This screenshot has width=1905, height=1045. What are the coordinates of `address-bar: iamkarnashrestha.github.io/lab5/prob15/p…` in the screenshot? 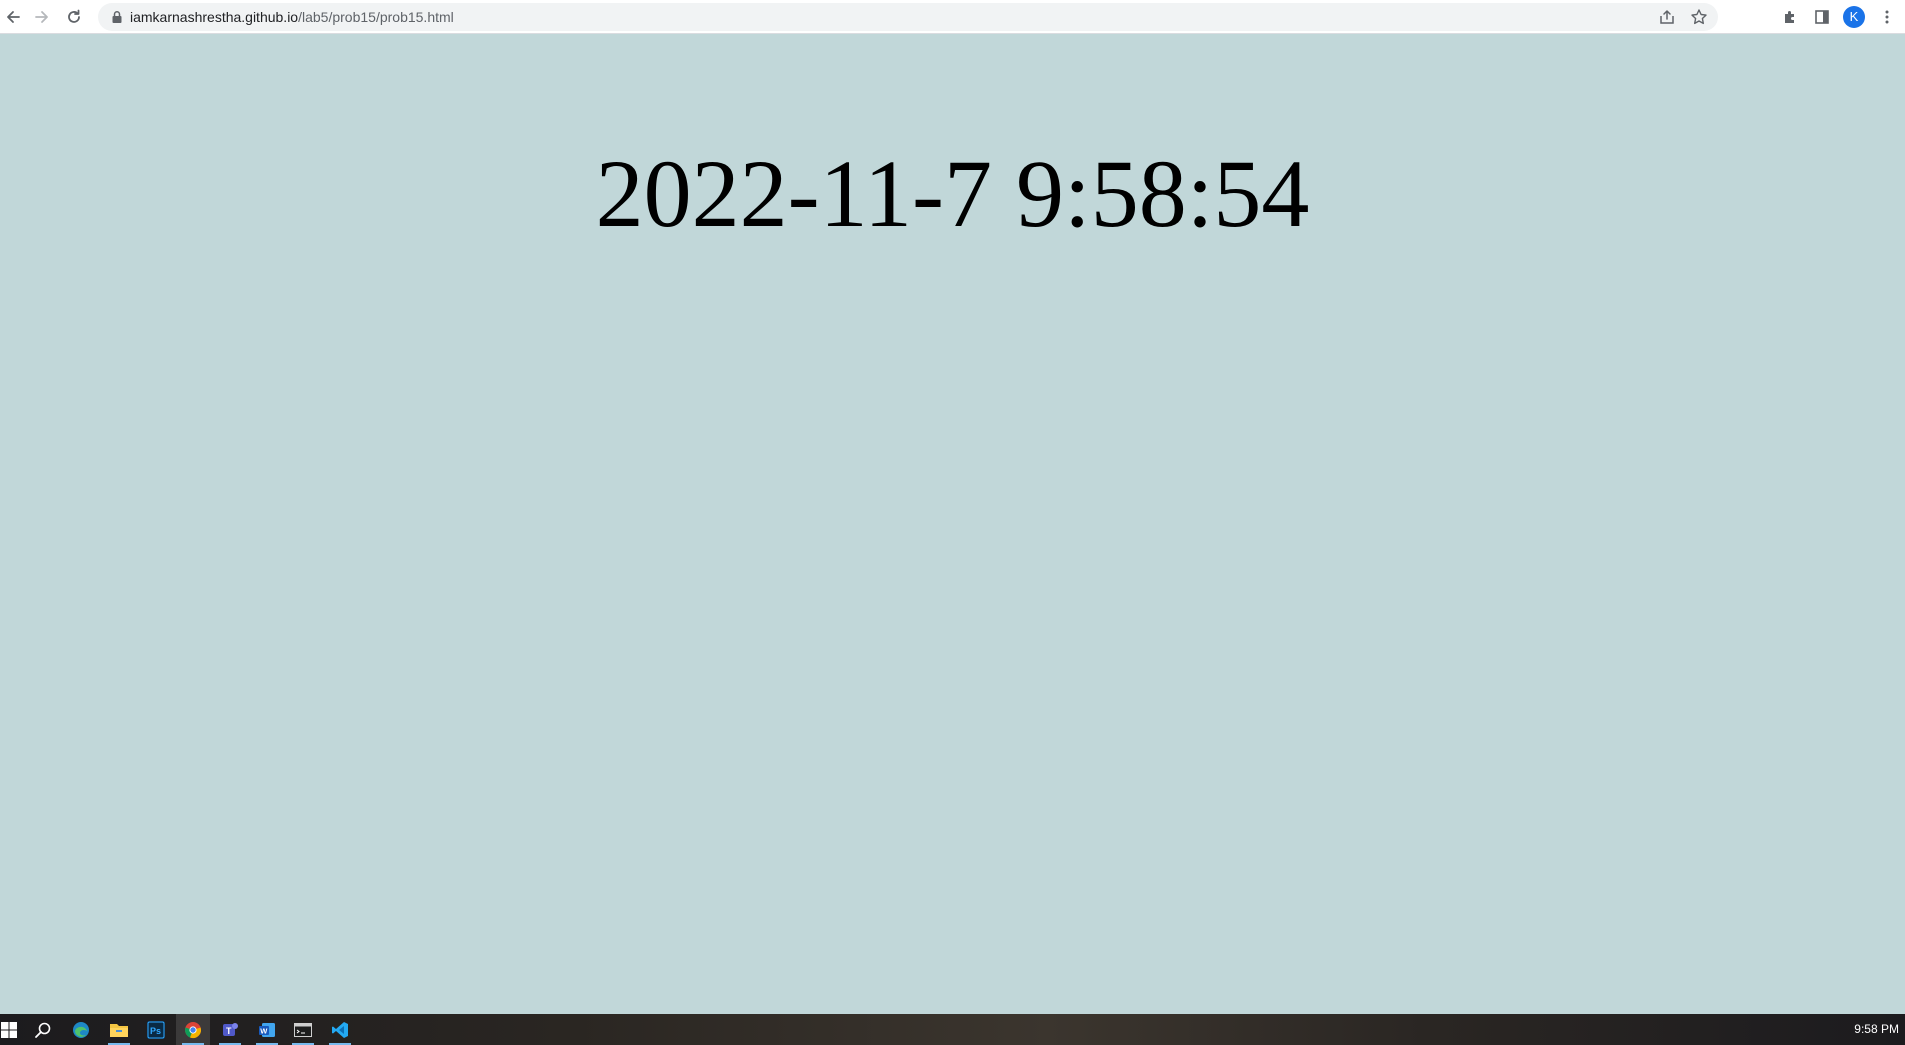 It's located at (908, 17).